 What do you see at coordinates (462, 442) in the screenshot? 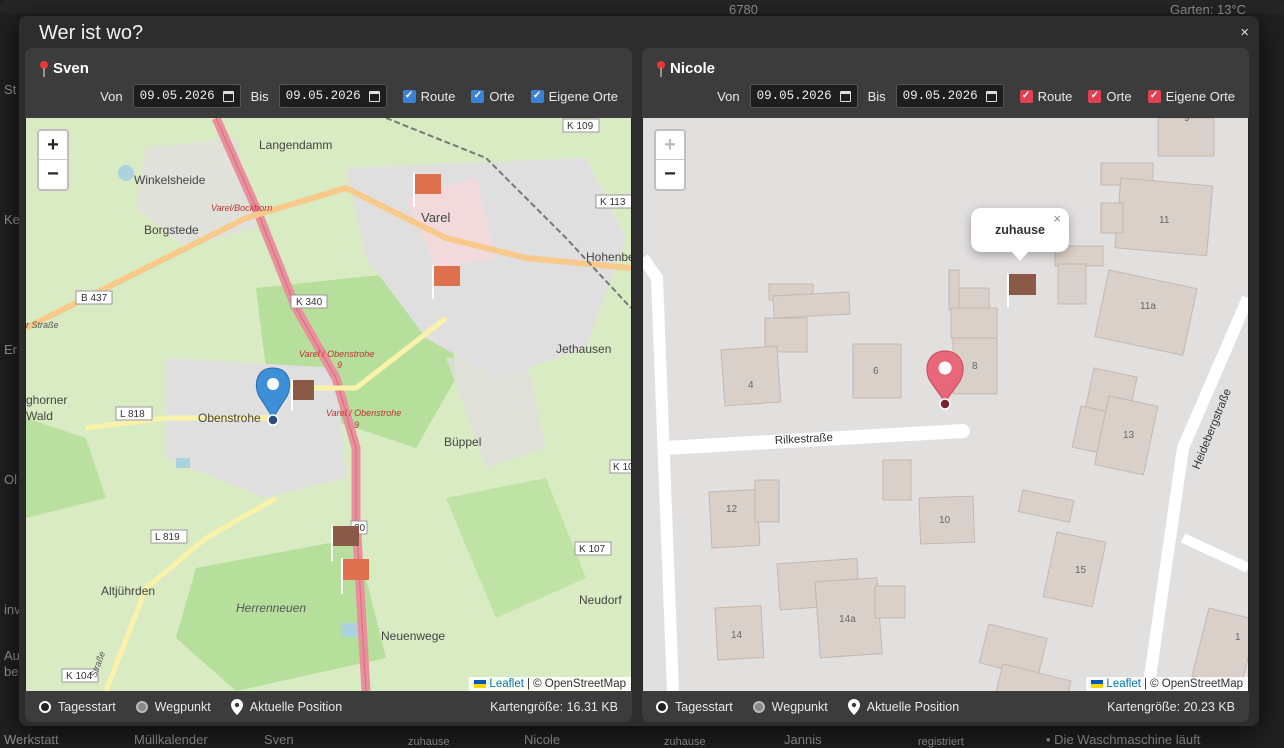
I see `map-place-label: Büppel` at bounding box center [462, 442].